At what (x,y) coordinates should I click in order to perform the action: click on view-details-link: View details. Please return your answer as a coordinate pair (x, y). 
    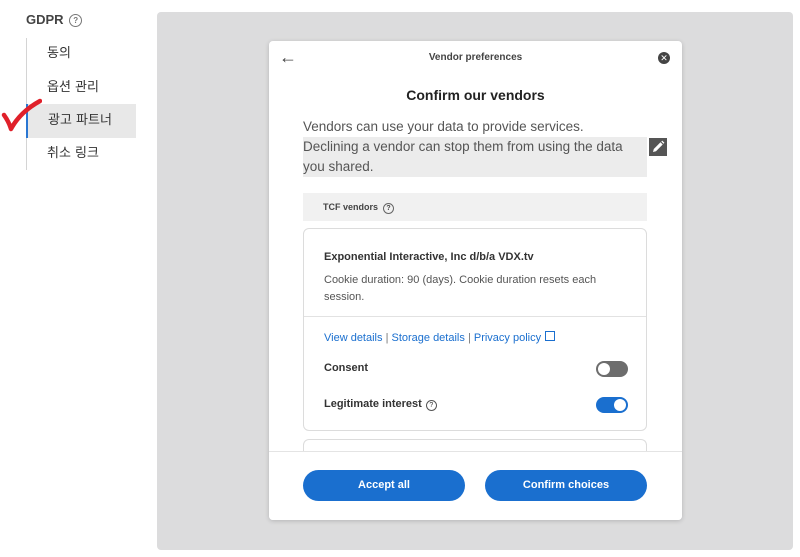
    Looking at the image, I should click on (353, 338).